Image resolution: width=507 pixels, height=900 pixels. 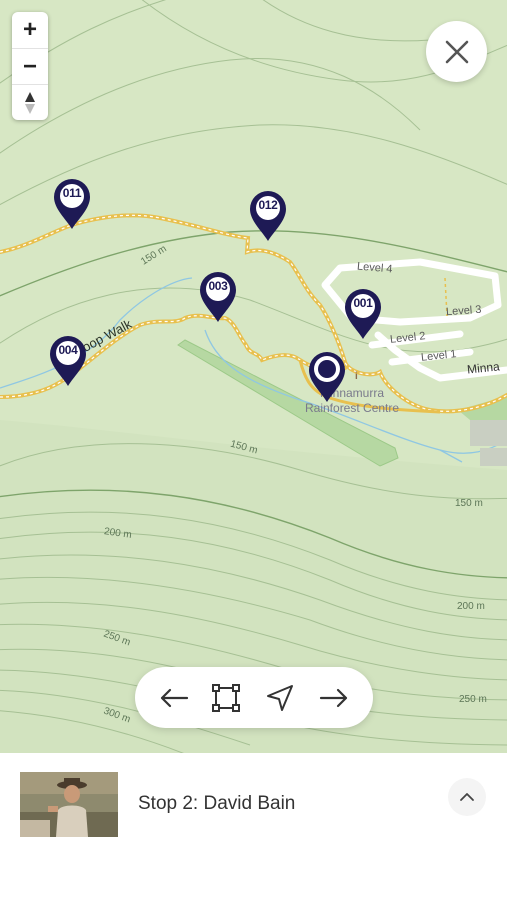 I want to click on close-icon, so click(x=456, y=51).